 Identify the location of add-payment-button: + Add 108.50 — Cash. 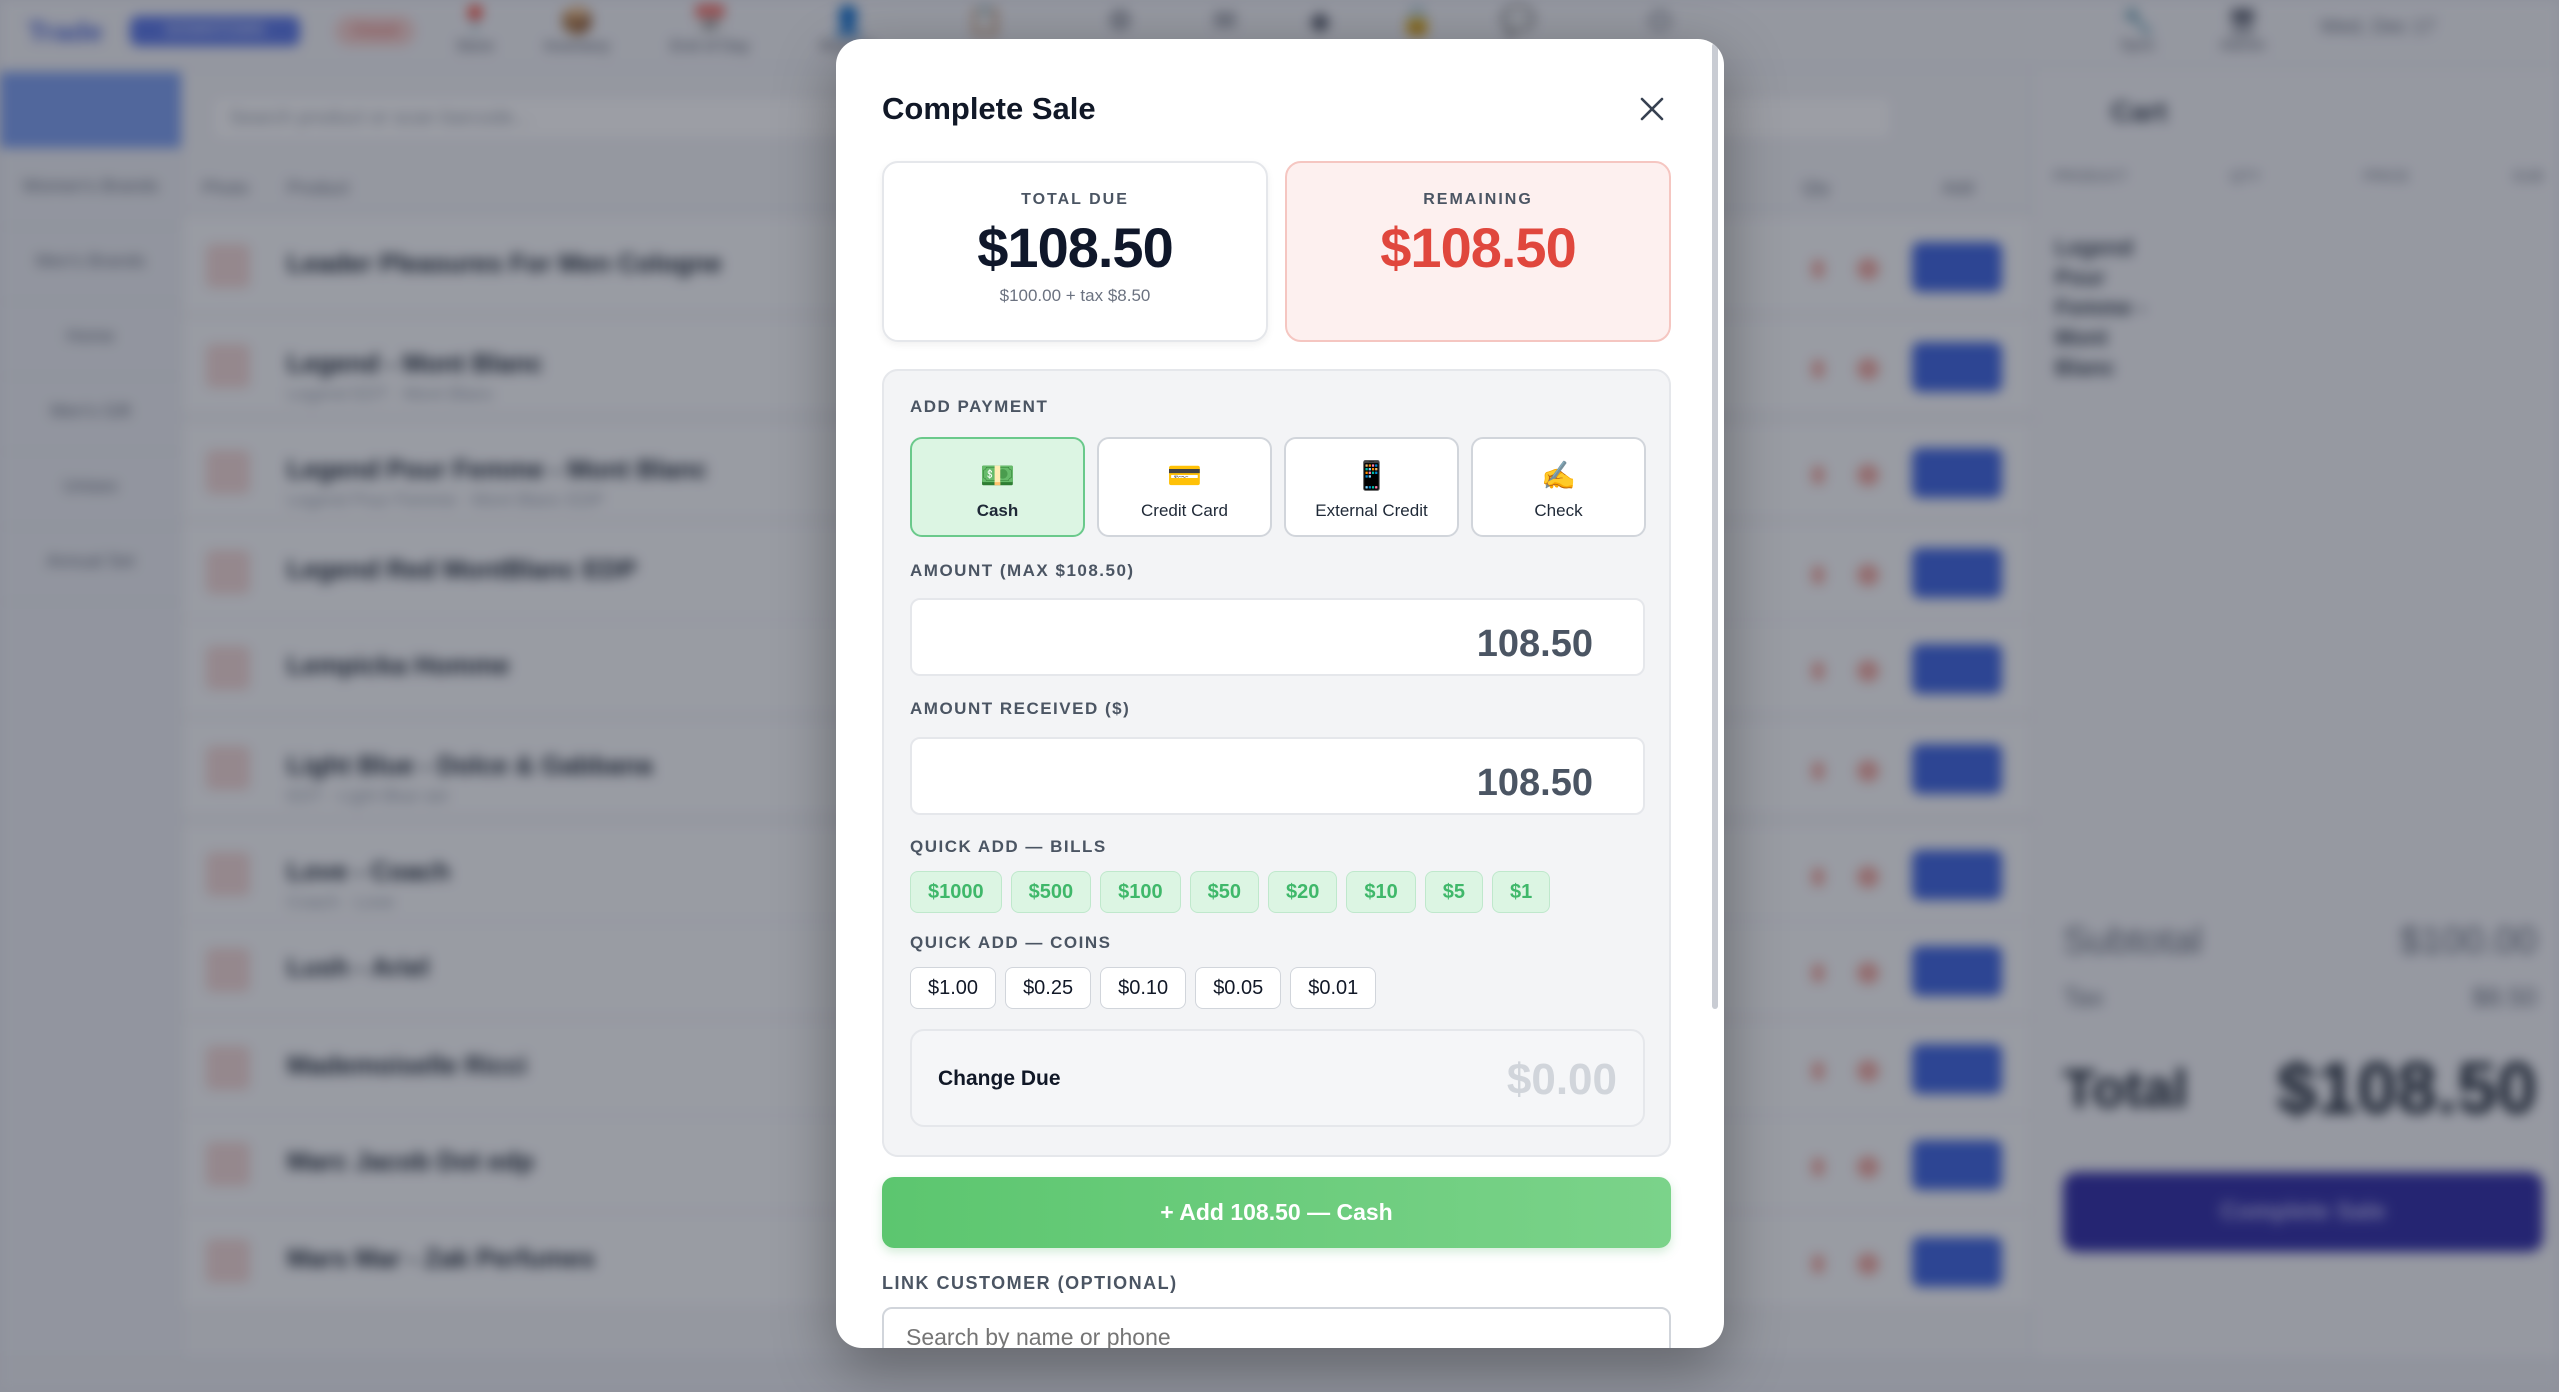
(1276, 1212).